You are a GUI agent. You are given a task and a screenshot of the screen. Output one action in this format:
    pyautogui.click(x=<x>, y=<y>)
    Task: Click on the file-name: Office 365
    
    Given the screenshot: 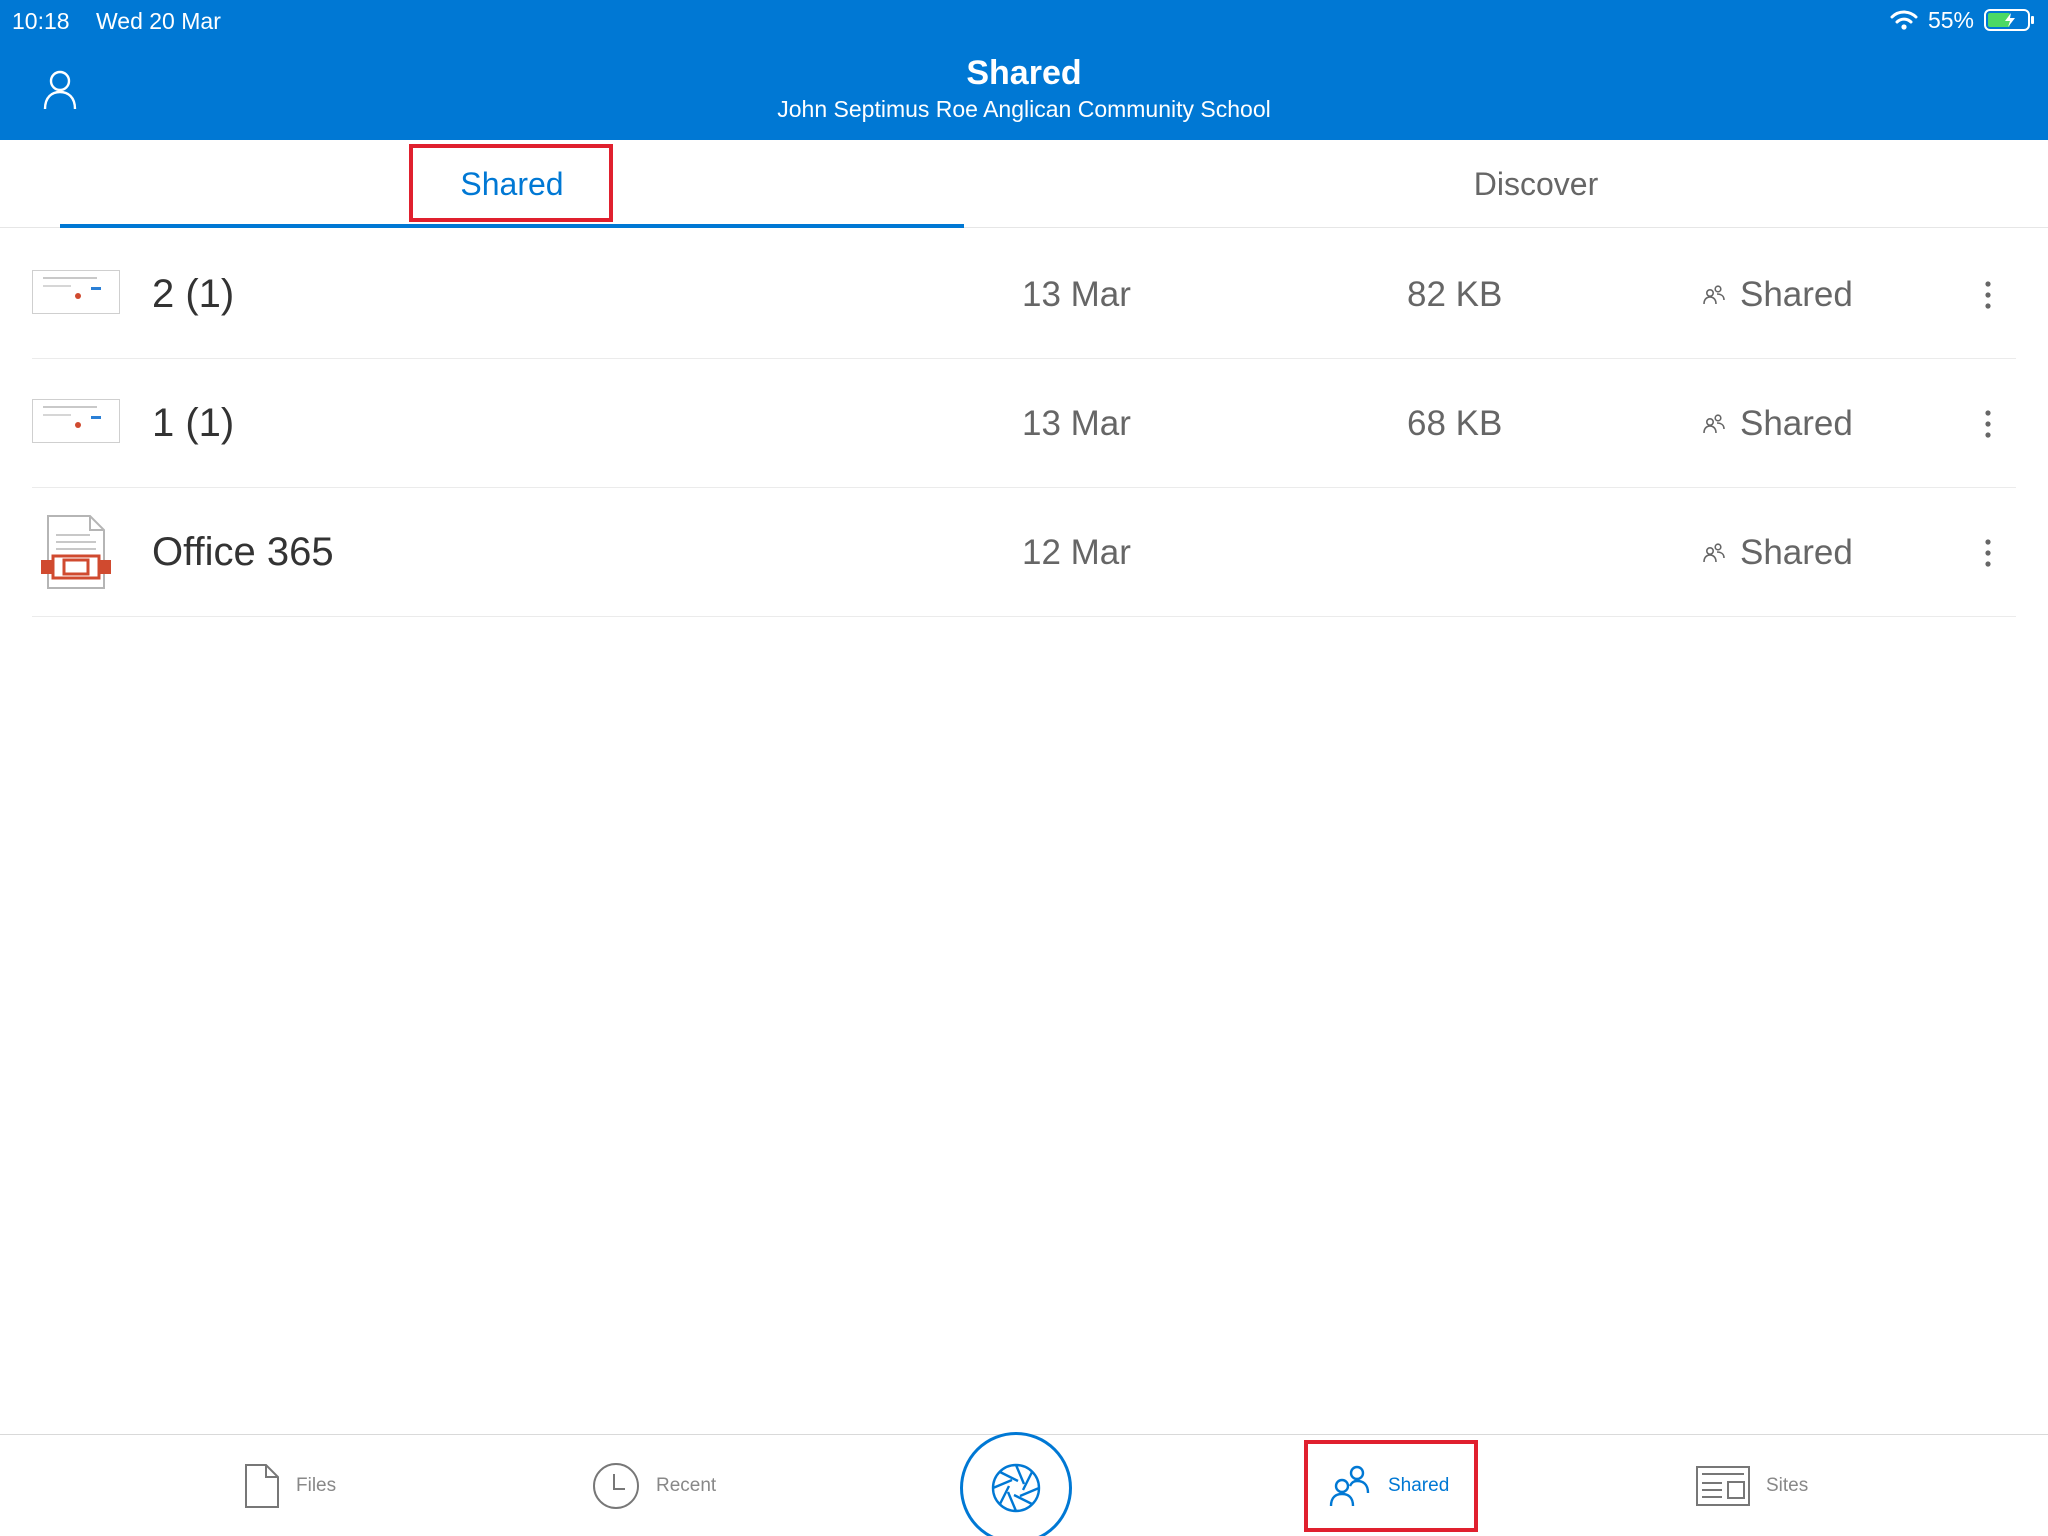 What is the action you would take?
    pyautogui.click(x=243, y=552)
    